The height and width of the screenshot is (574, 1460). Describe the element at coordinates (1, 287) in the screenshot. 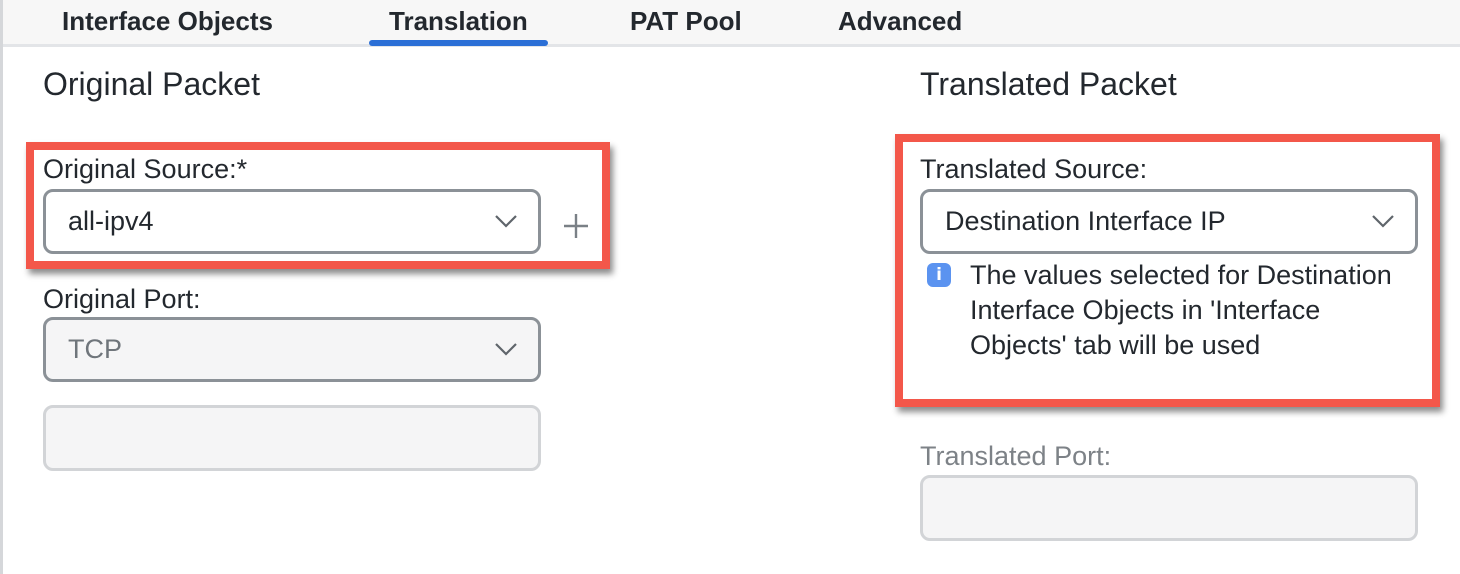

I see `panel-left-border` at that location.